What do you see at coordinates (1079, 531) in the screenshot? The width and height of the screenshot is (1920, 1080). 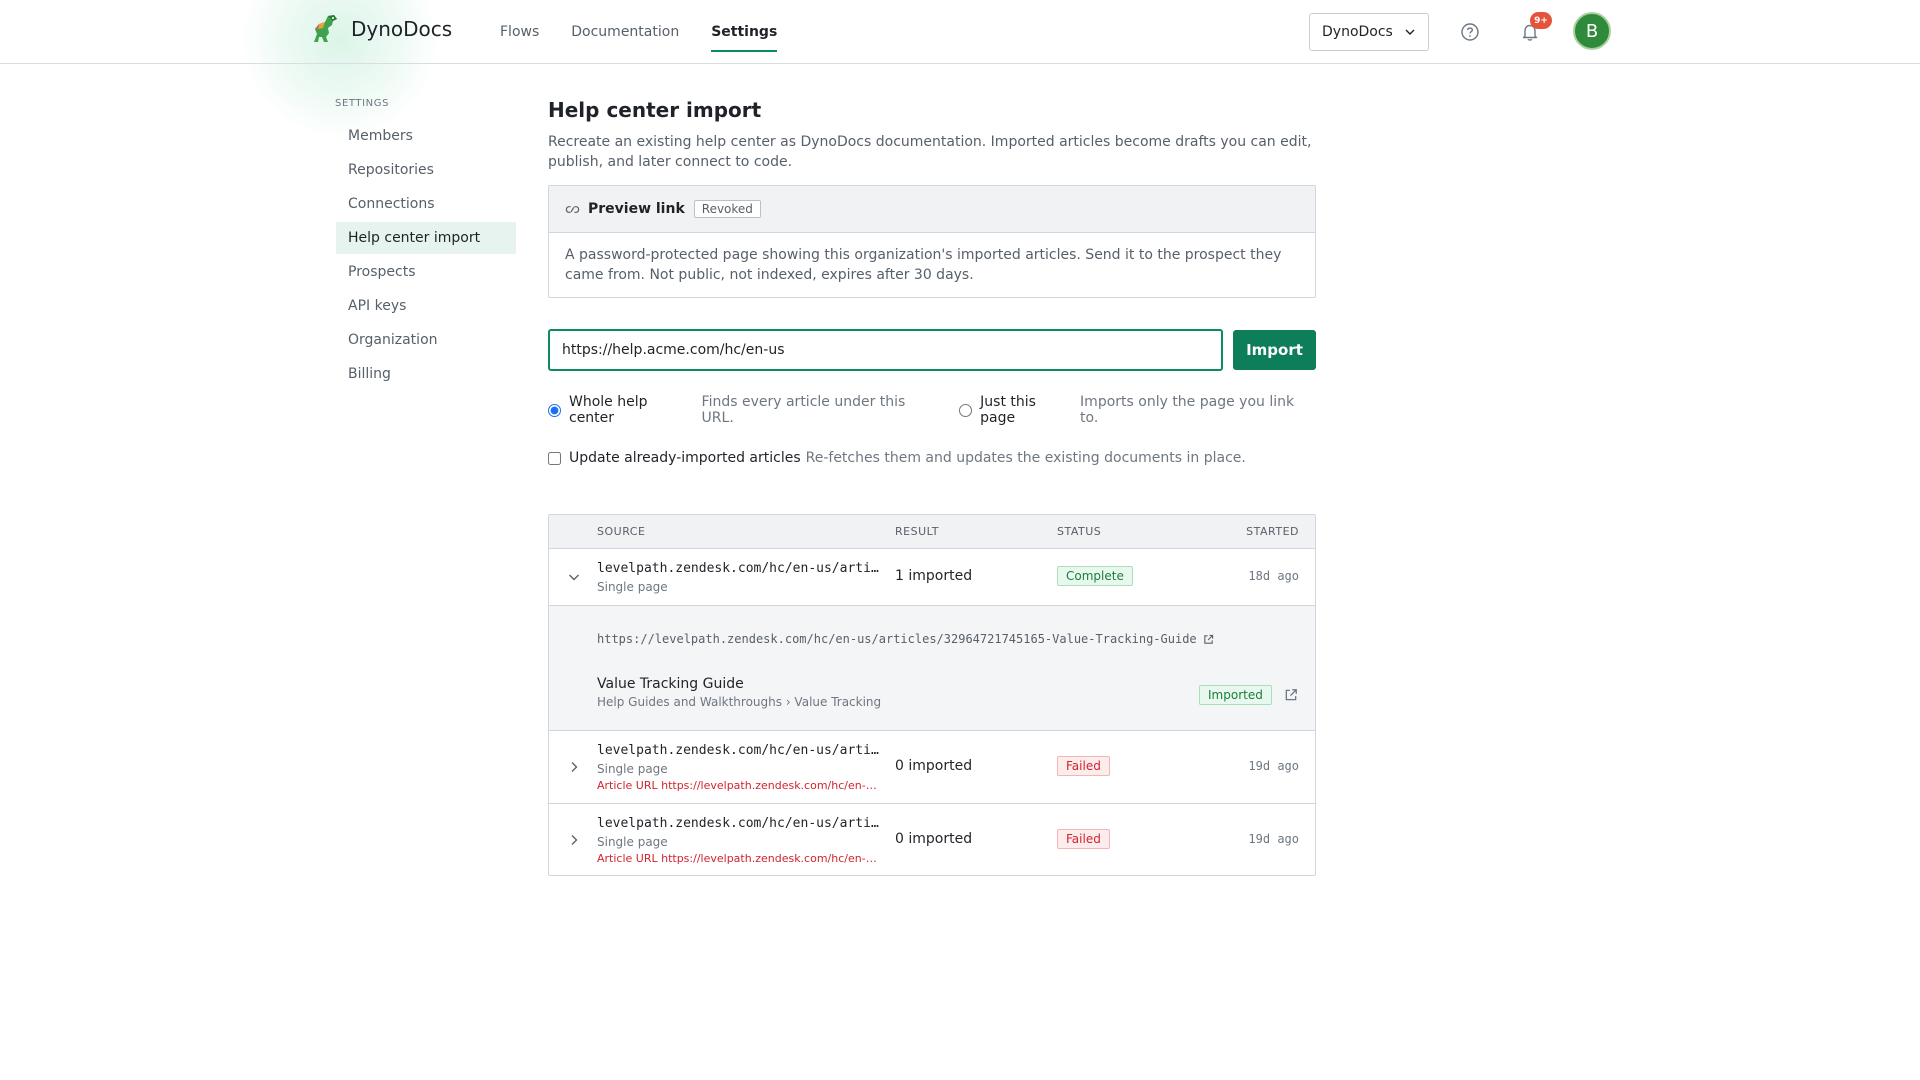 I see `column-header-status: STATUS` at bounding box center [1079, 531].